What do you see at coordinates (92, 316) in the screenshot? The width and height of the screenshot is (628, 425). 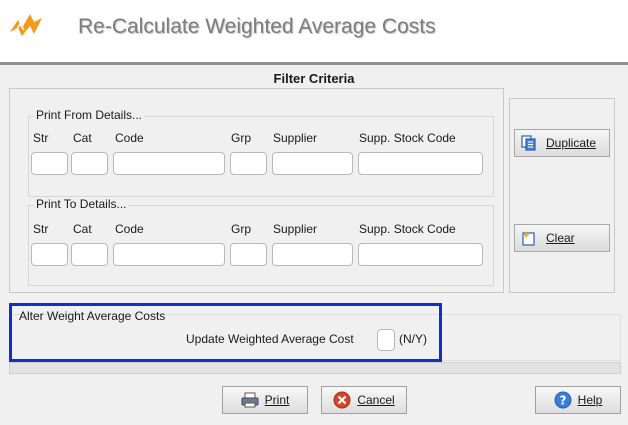 I see `alter-costs-label: Alter Weight Average Costs` at bounding box center [92, 316].